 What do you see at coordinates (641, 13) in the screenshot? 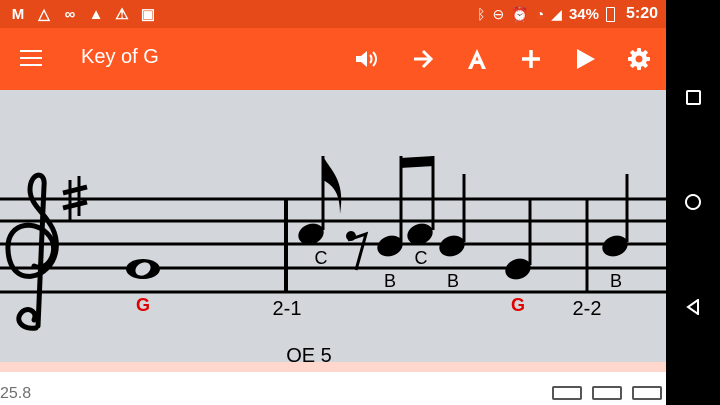
I see `status-time: 5:20` at bounding box center [641, 13].